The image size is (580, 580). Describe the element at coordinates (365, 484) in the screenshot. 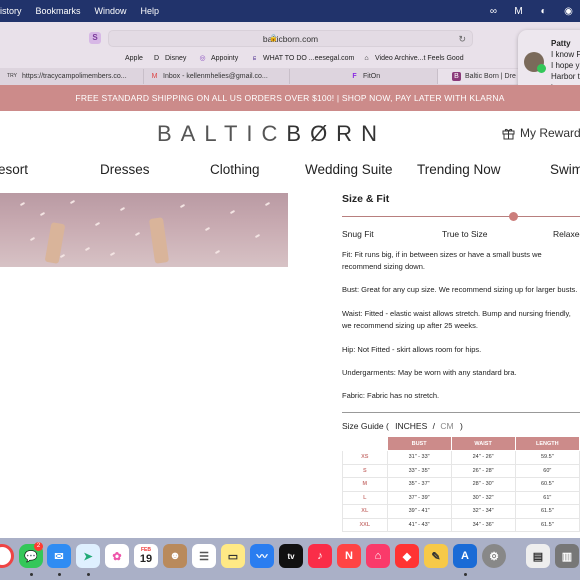

I see `size-cell: M` at that location.